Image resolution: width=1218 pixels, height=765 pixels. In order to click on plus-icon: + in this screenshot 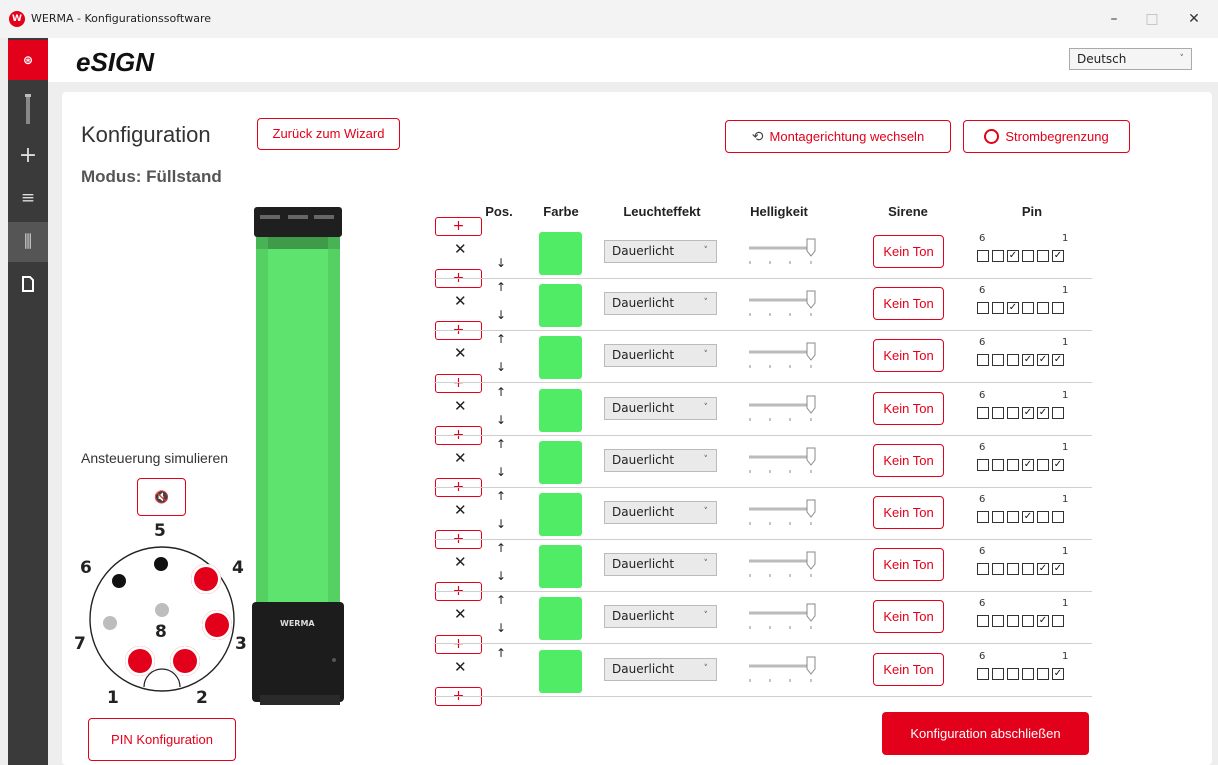, I will do `click(28, 156)`.